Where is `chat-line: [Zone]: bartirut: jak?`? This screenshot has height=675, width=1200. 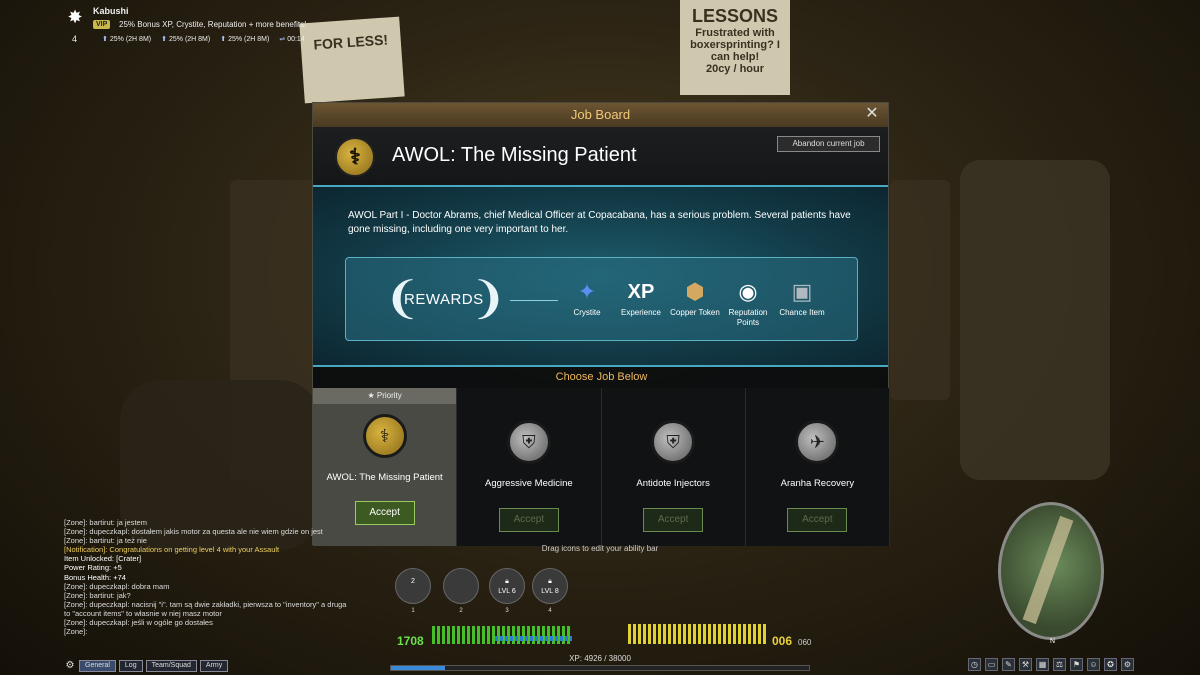
chat-line: [Zone]: bartirut: jak? is located at coordinates (97, 595).